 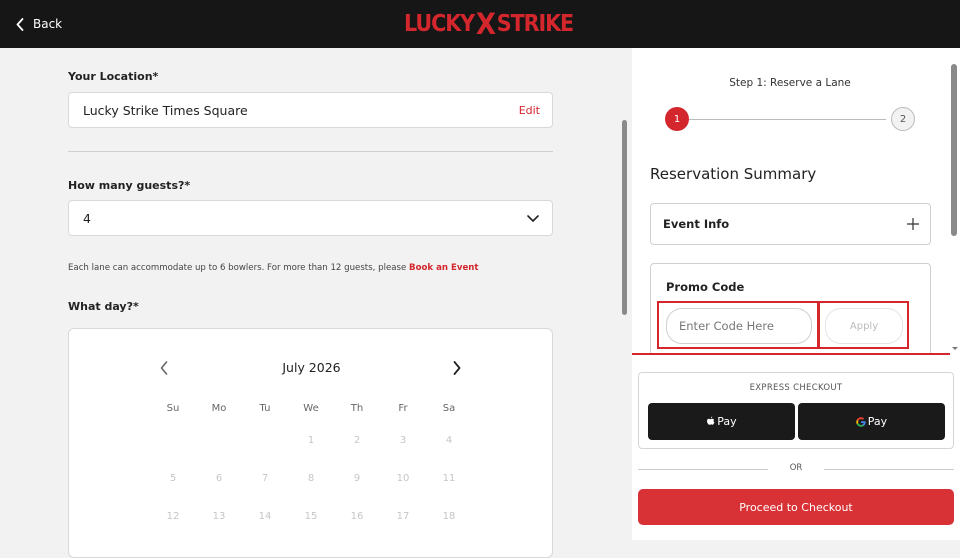 I want to click on proceed-to-checkout-button: Proceed to Checkout, so click(x=796, y=507).